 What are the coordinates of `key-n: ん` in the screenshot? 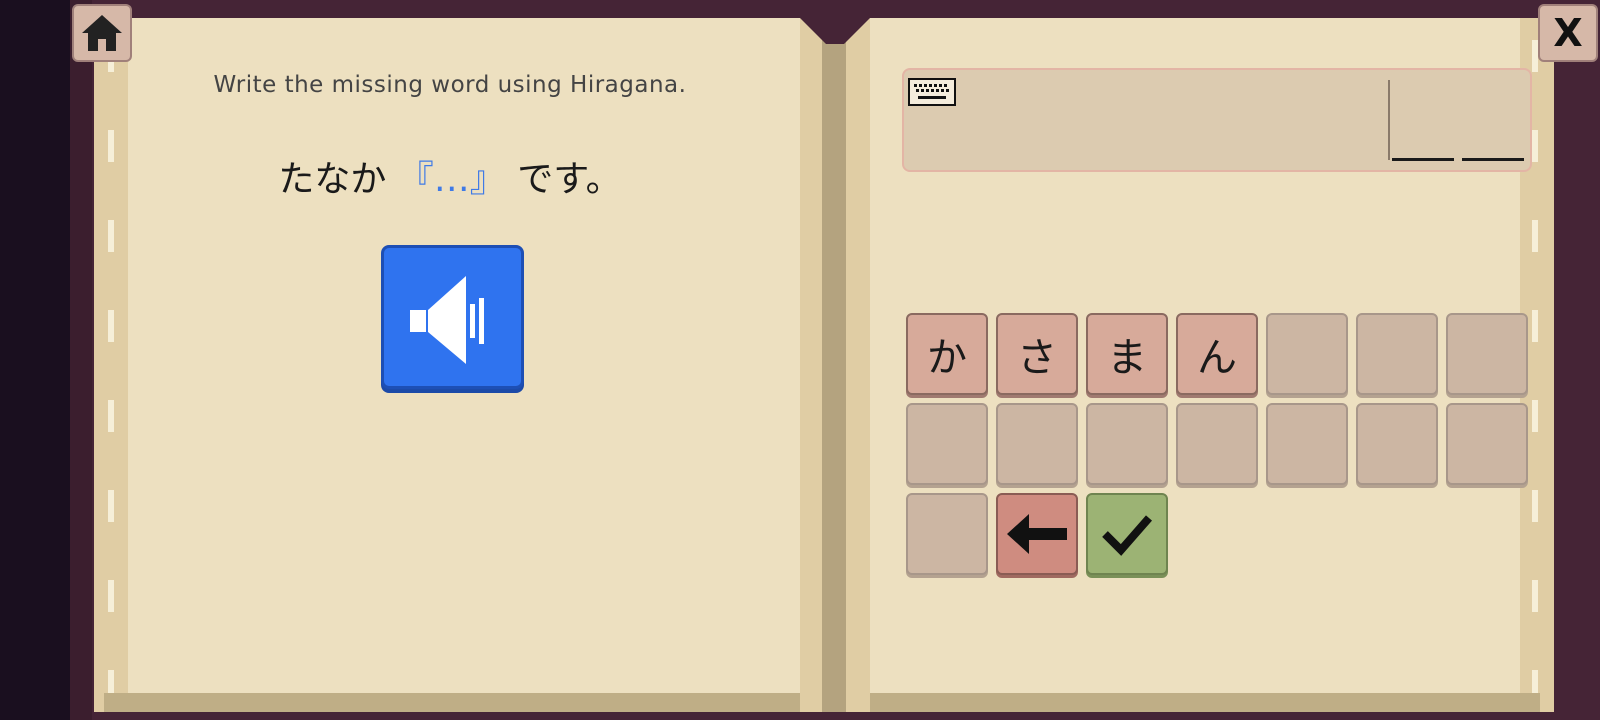 It's located at (1217, 354).